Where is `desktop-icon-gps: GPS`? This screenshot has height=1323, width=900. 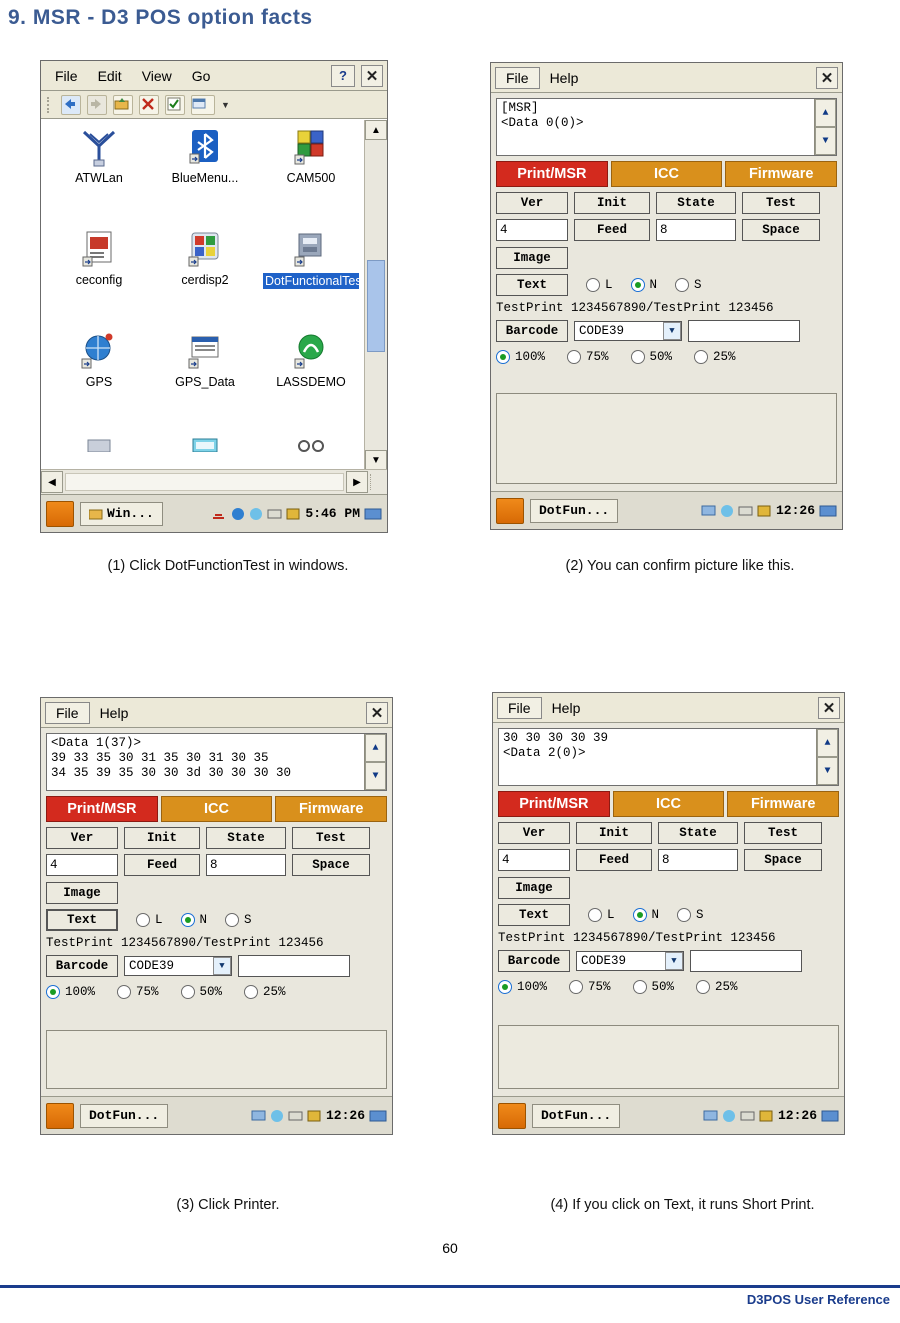 desktop-icon-gps: GPS is located at coordinates (99, 360).